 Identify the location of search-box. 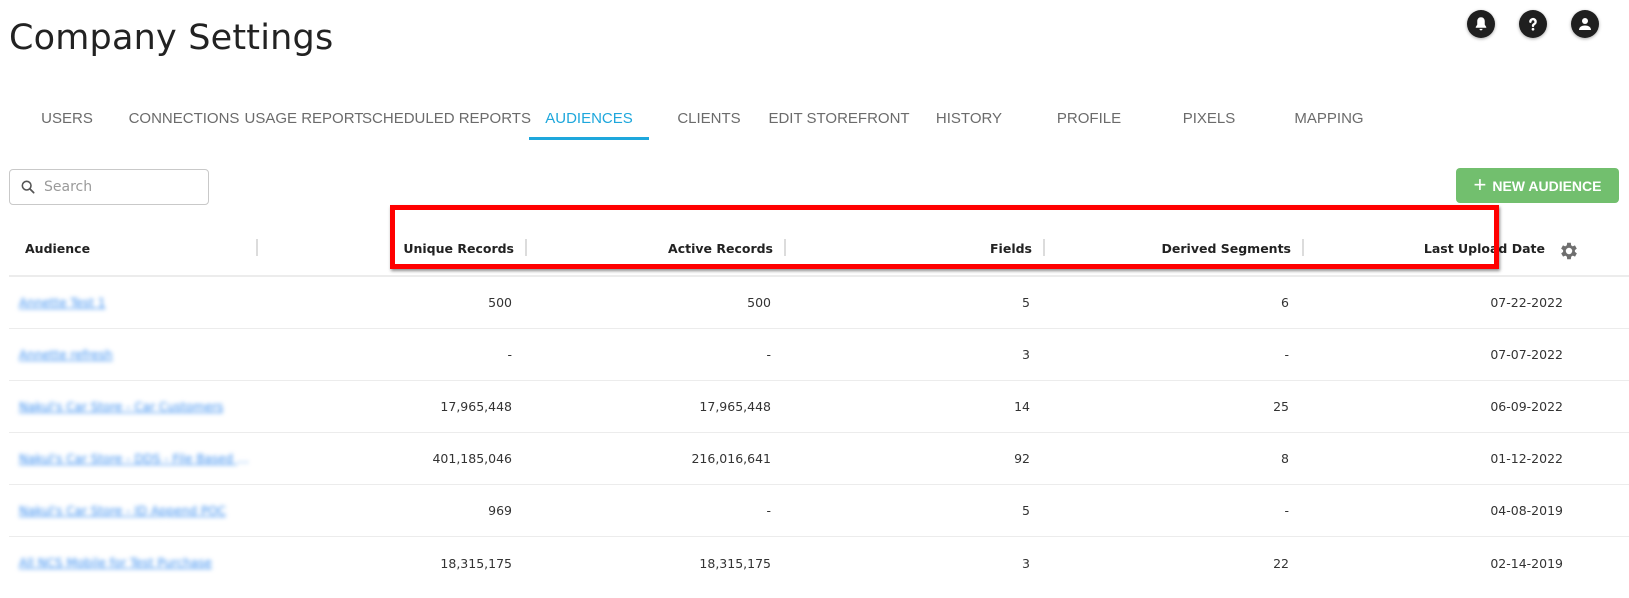
(109, 187).